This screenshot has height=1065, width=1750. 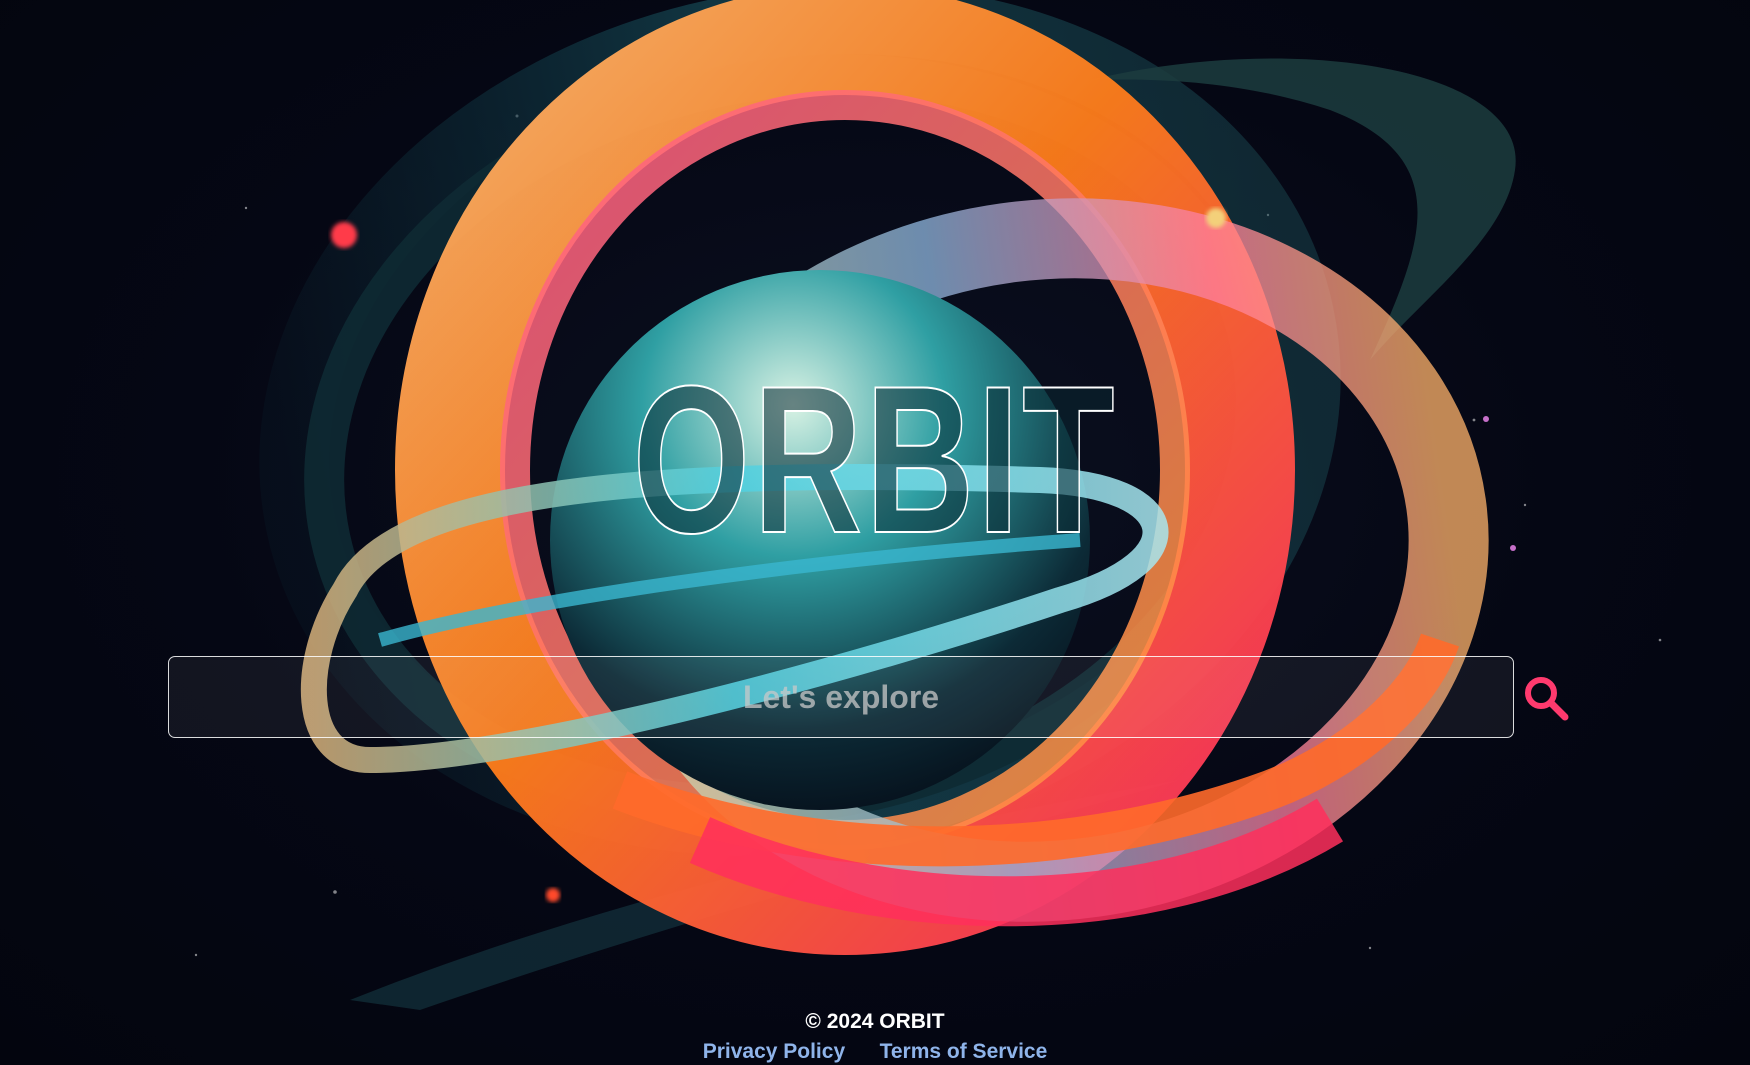 What do you see at coordinates (964, 1051) in the screenshot?
I see `terms-of-service-link: Terms of Service` at bounding box center [964, 1051].